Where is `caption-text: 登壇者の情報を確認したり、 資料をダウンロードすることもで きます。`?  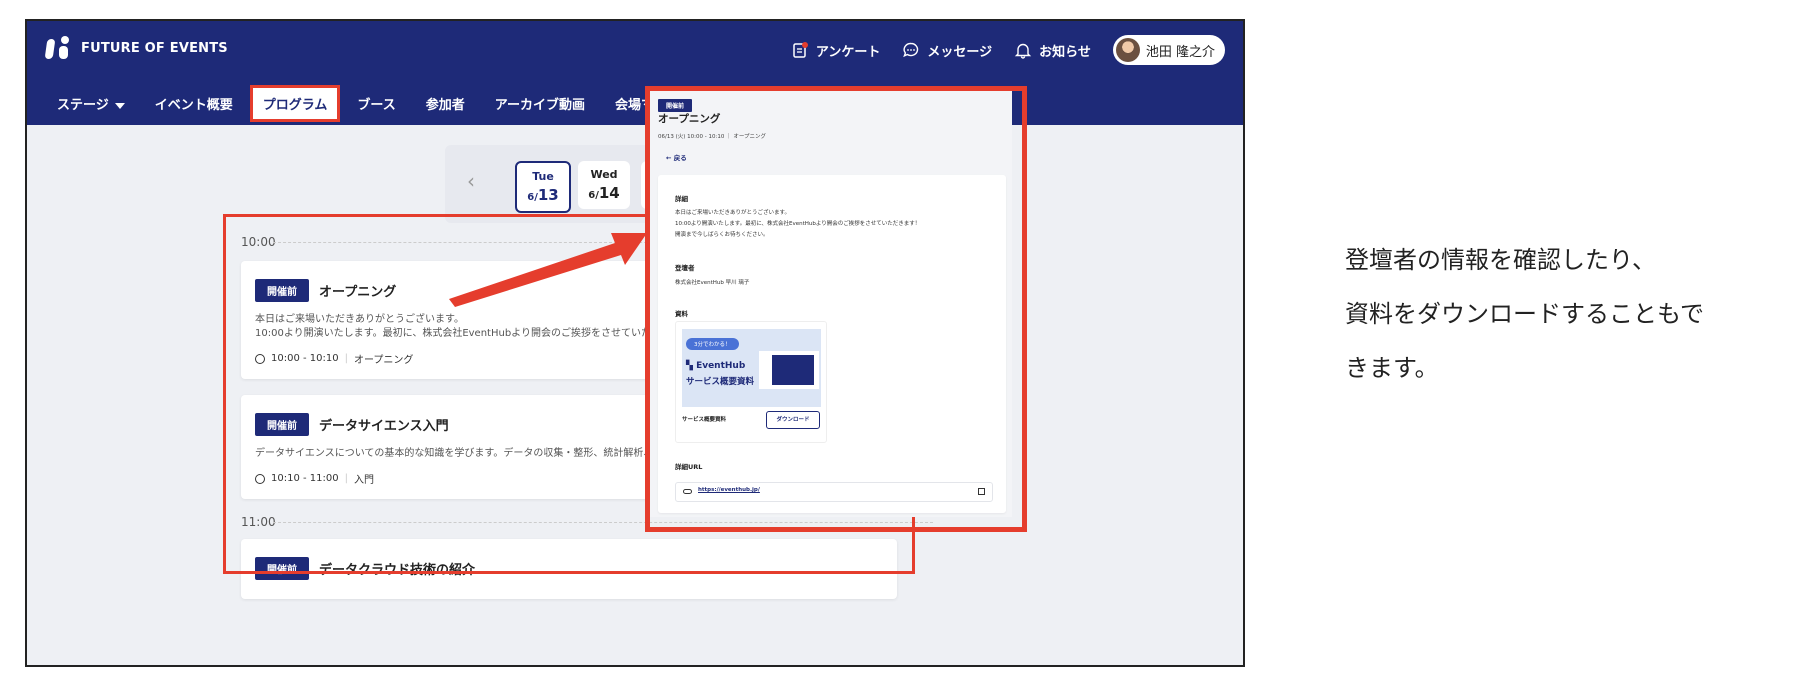
caption-text: 登壇者の情報を確認したり、 資料をダウンロードすることもで きます。 is located at coordinates (1575, 314).